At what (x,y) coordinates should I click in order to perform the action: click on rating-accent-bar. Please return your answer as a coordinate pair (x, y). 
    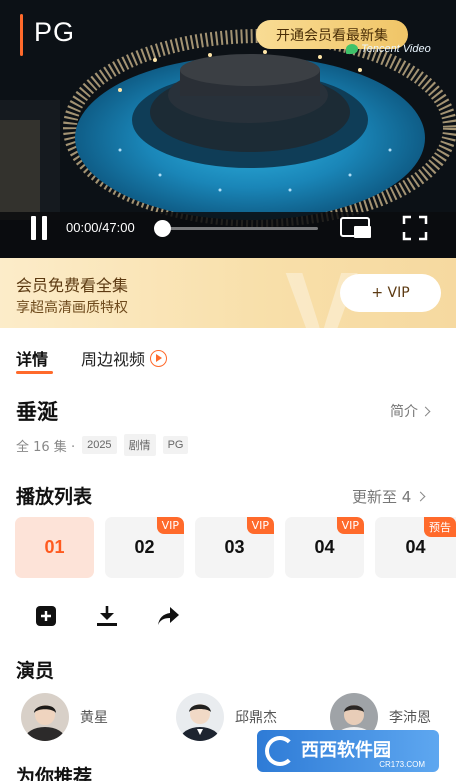
    Looking at the image, I should click on (21, 35).